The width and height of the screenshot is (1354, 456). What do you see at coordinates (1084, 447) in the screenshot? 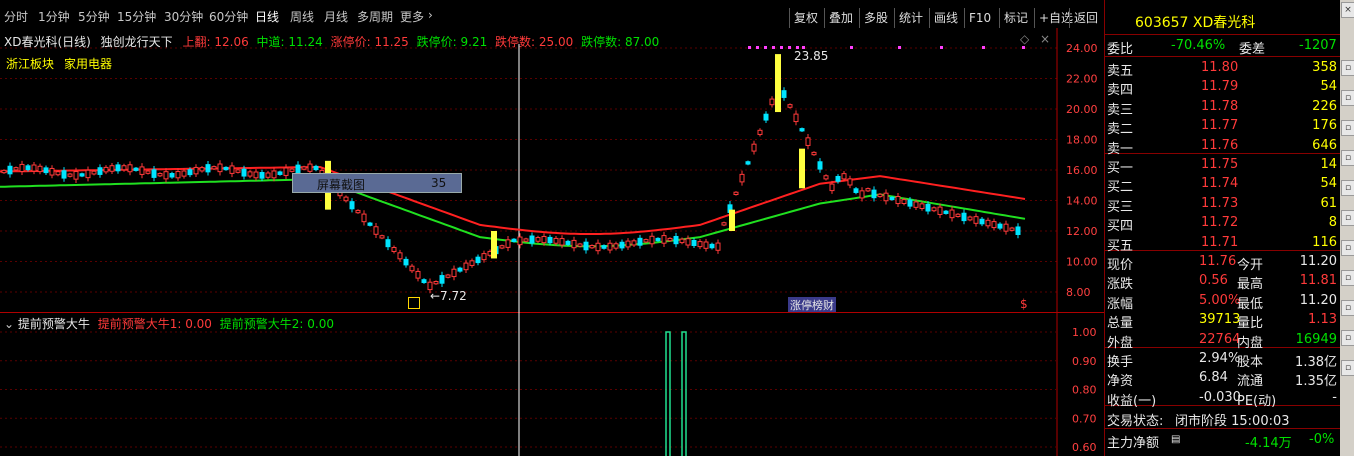
I see `indicator-tick-label: 0.60` at bounding box center [1084, 447].